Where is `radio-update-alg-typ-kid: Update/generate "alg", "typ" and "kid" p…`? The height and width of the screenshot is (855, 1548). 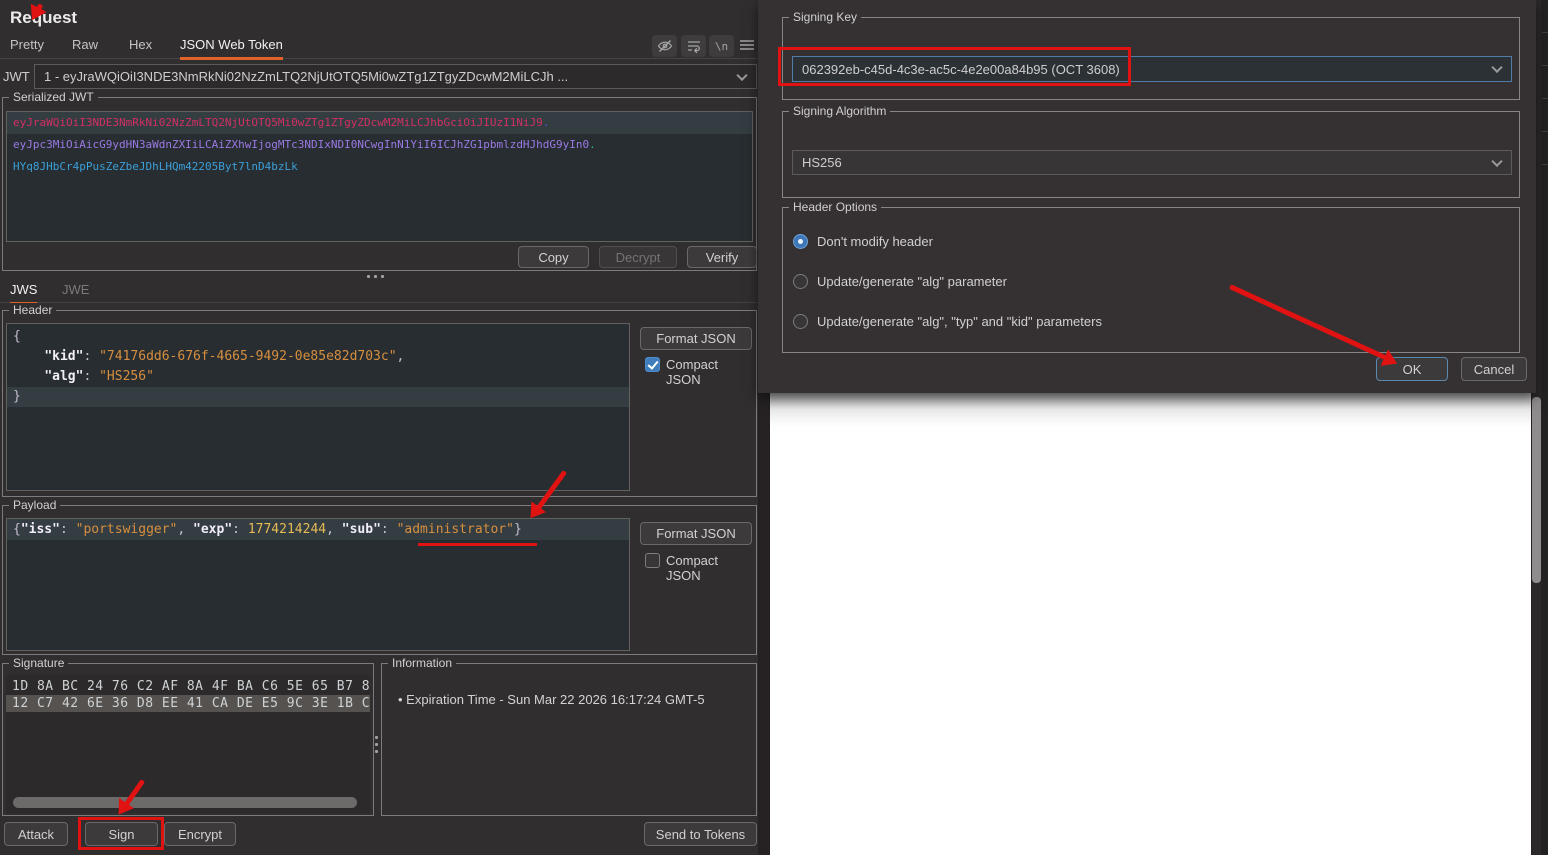
radio-update-alg-typ-kid: Update/generate "alg", "typ" and "kid" p… is located at coordinates (947, 321).